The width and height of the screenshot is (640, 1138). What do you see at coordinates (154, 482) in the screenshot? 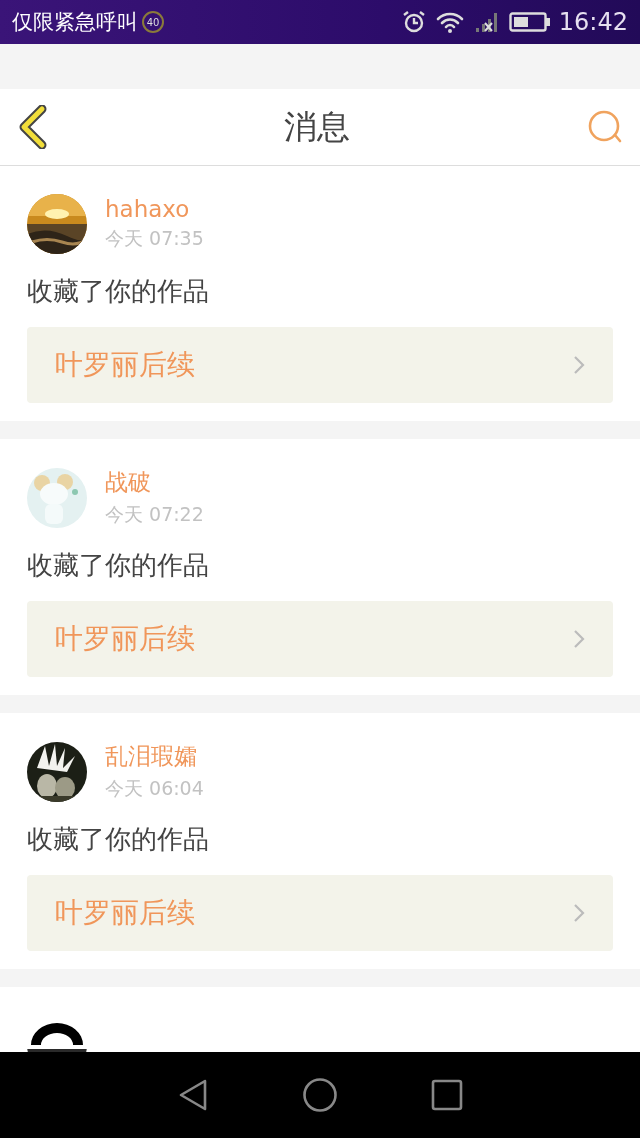
I see `user-name: 战破` at bounding box center [154, 482].